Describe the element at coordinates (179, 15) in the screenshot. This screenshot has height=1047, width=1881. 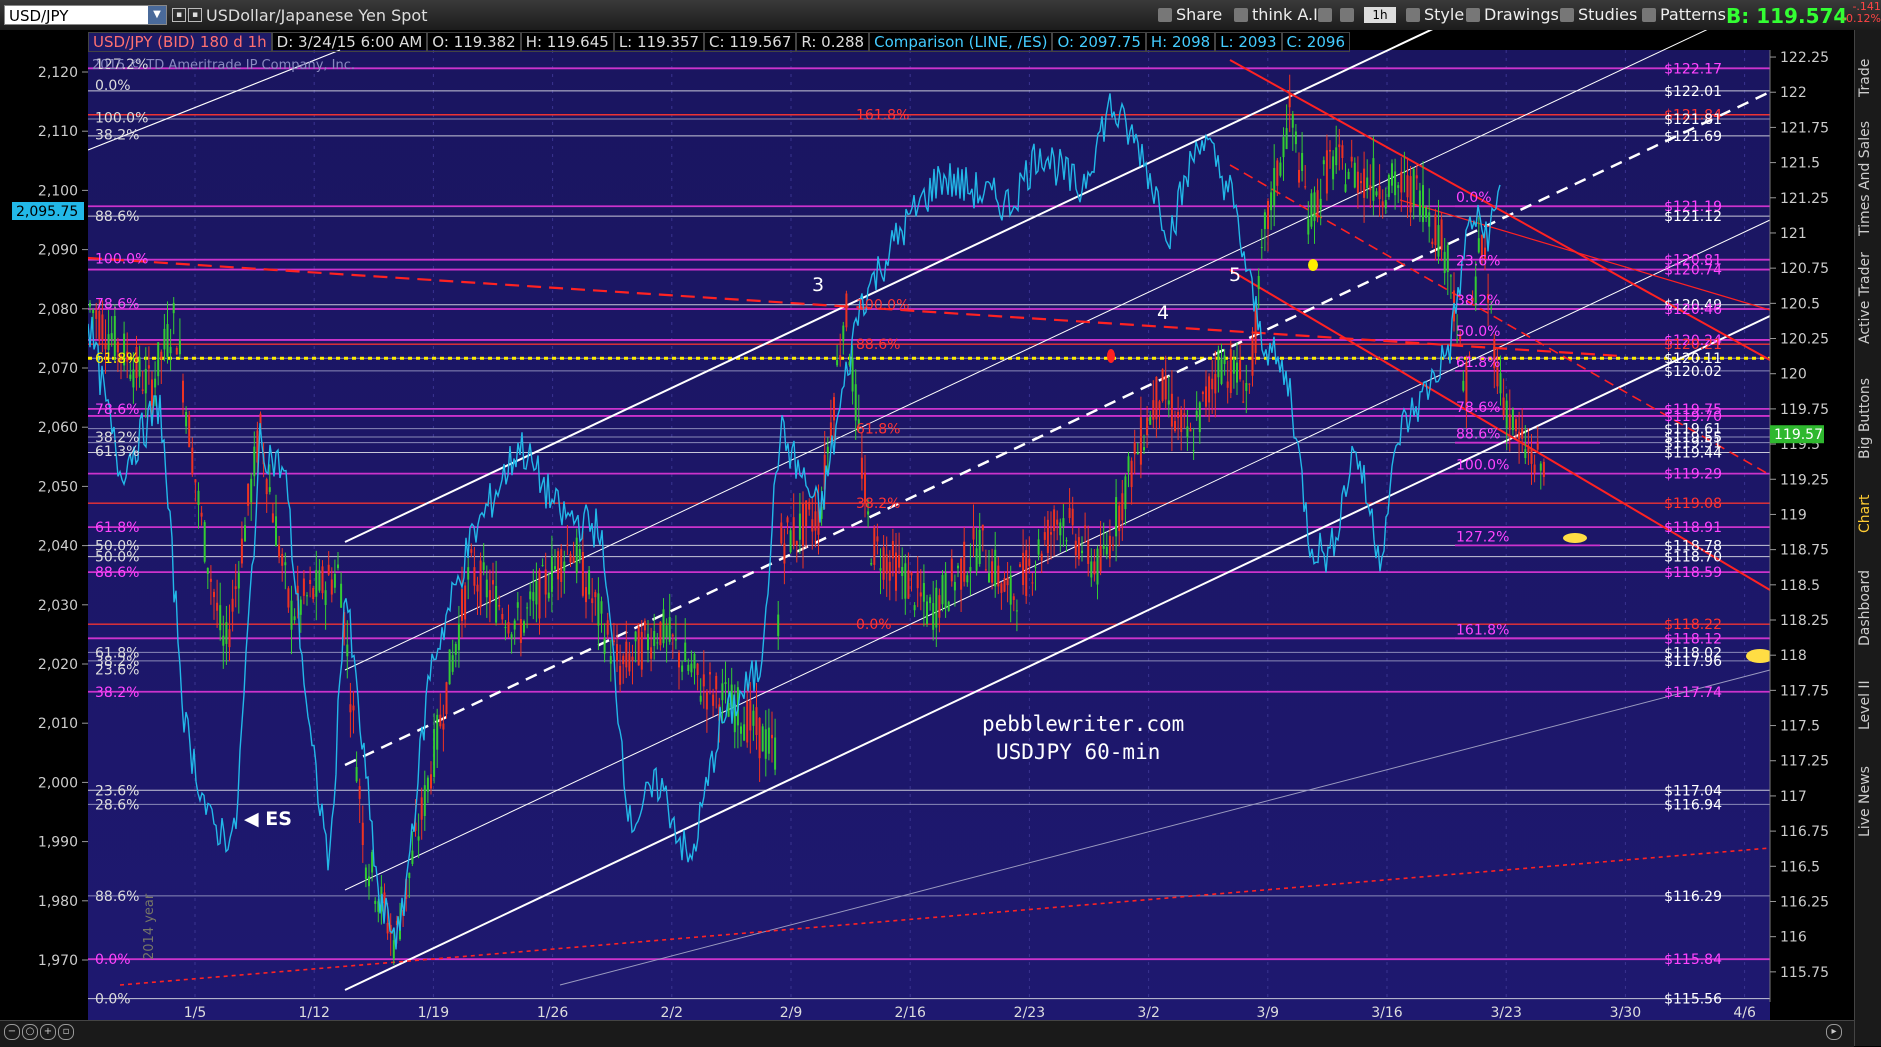
I see `link-icon: ▪` at that location.